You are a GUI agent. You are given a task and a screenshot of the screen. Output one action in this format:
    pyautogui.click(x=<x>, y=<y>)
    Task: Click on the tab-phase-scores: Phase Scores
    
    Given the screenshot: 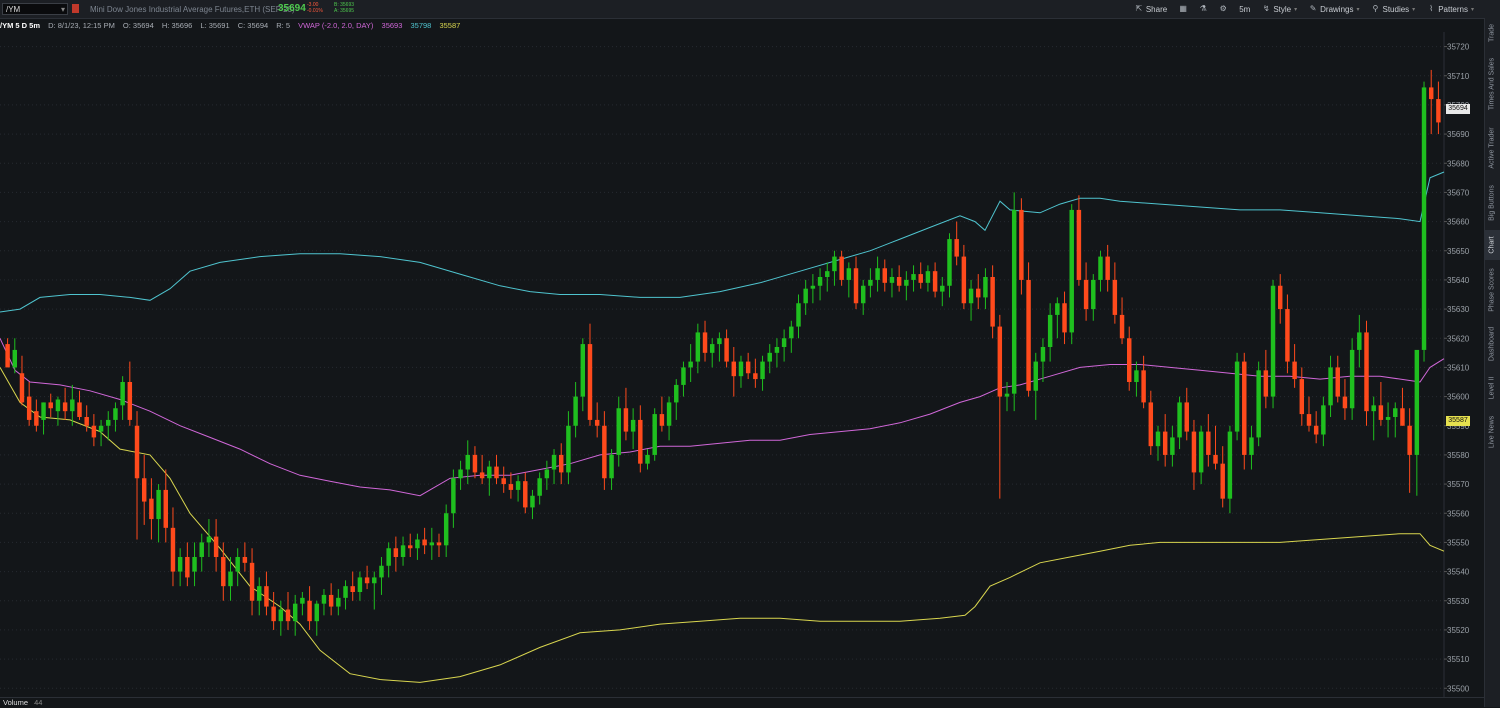 What is the action you would take?
    pyautogui.click(x=1492, y=290)
    